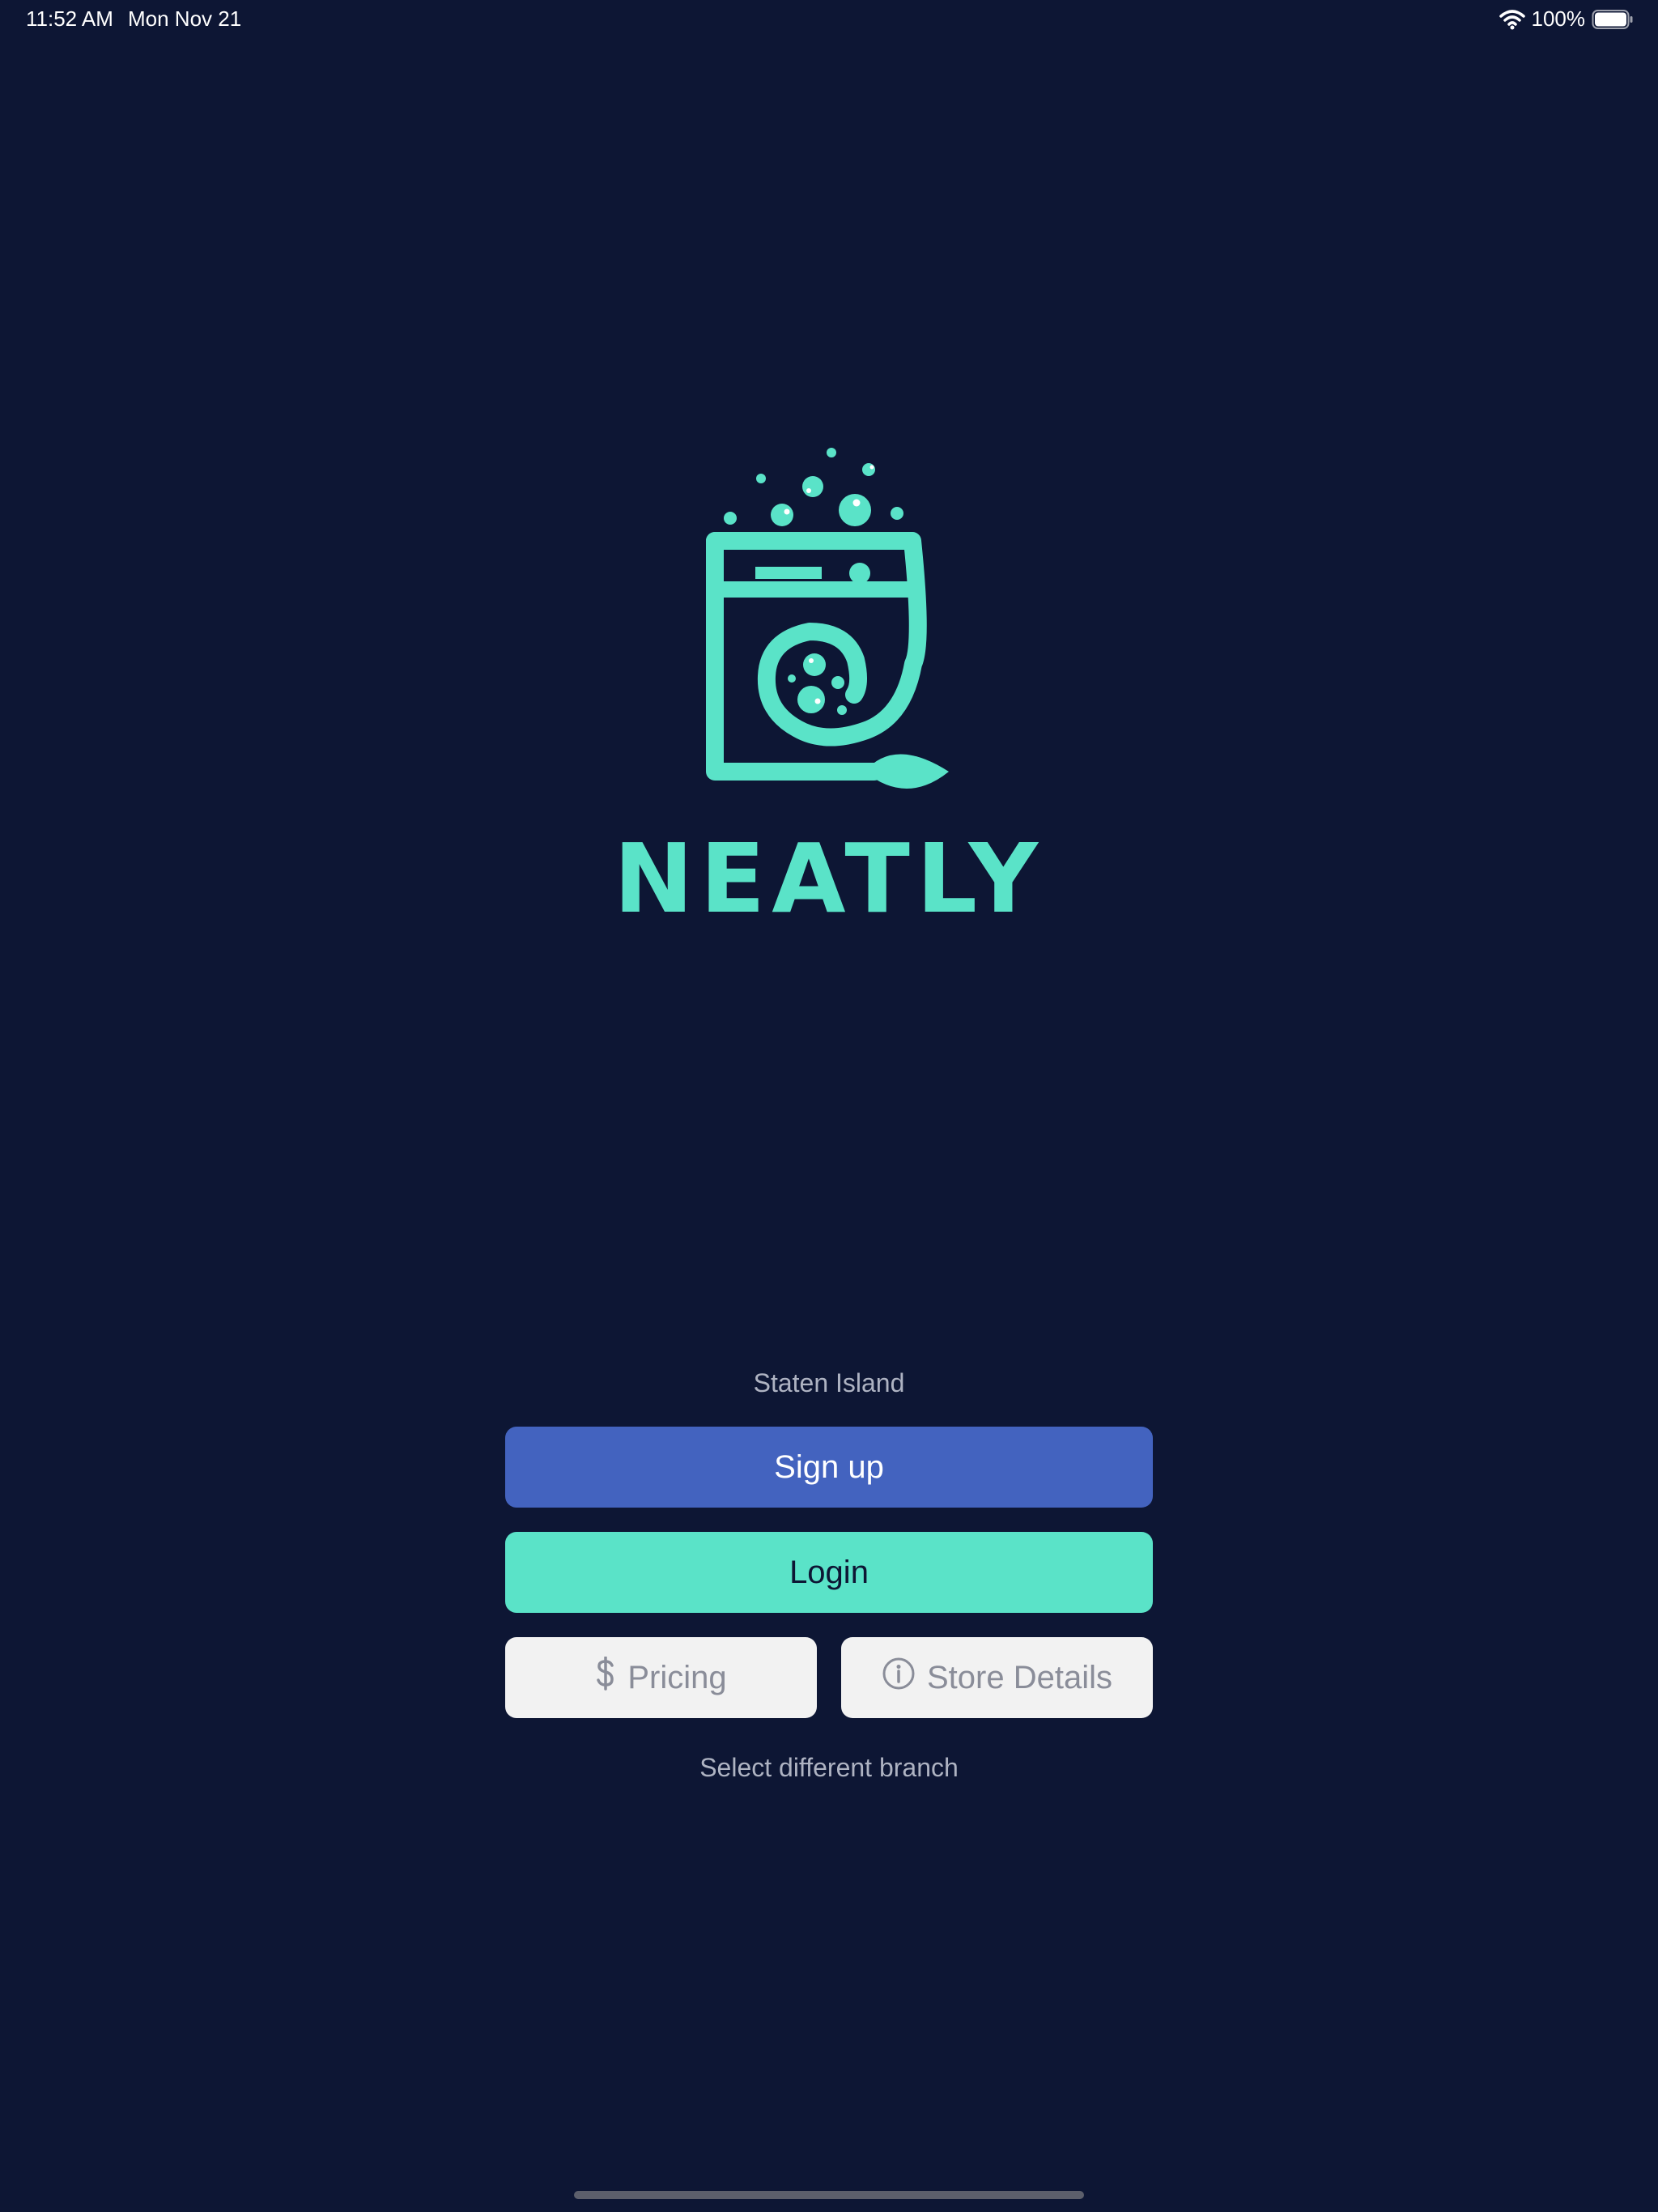  What do you see at coordinates (829, 1382) in the screenshot?
I see `location-label: Staten Island` at bounding box center [829, 1382].